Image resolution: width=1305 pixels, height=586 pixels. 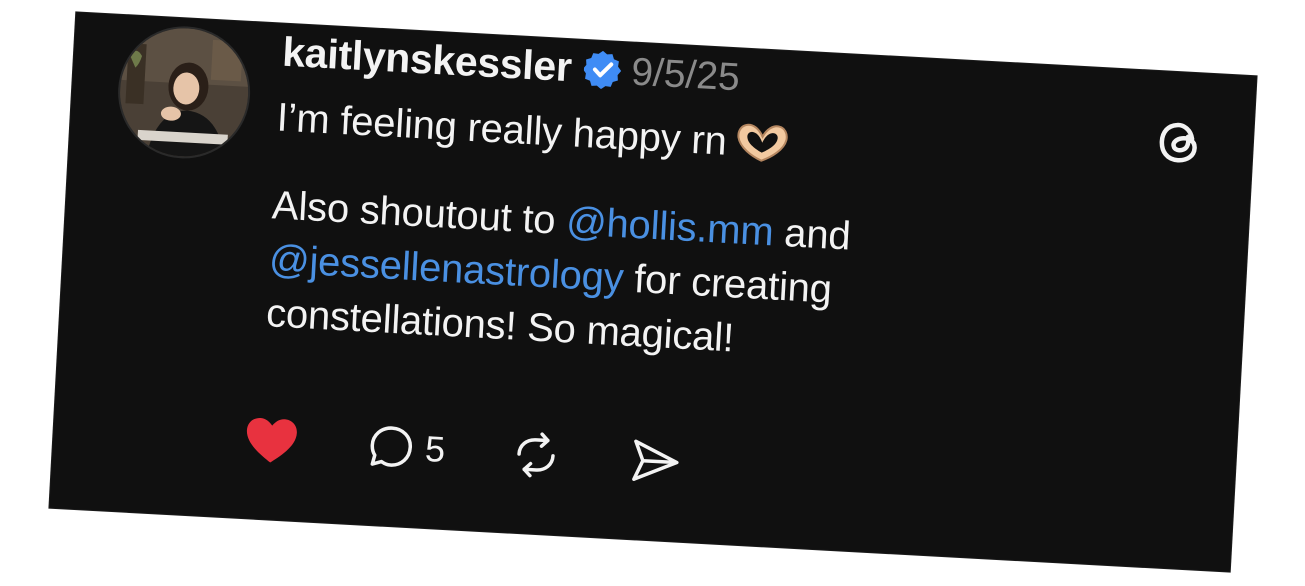 What do you see at coordinates (462, 451) in the screenshot?
I see `action-bar: 5` at bounding box center [462, 451].